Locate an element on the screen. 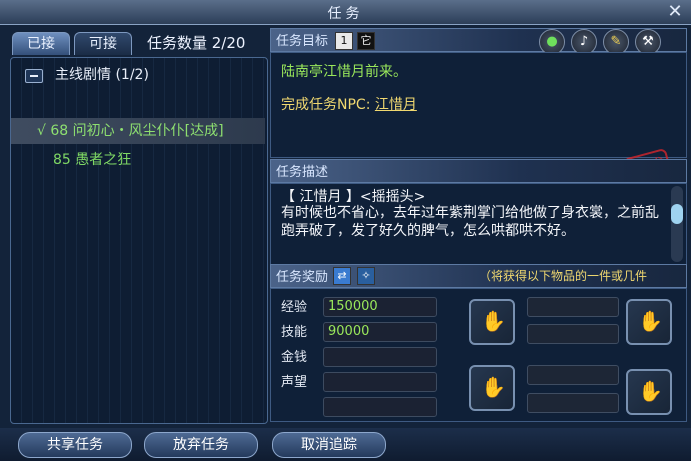 This screenshot has width=691, height=461. abandon-quest-button: 放弃任务 is located at coordinates (201, 445).